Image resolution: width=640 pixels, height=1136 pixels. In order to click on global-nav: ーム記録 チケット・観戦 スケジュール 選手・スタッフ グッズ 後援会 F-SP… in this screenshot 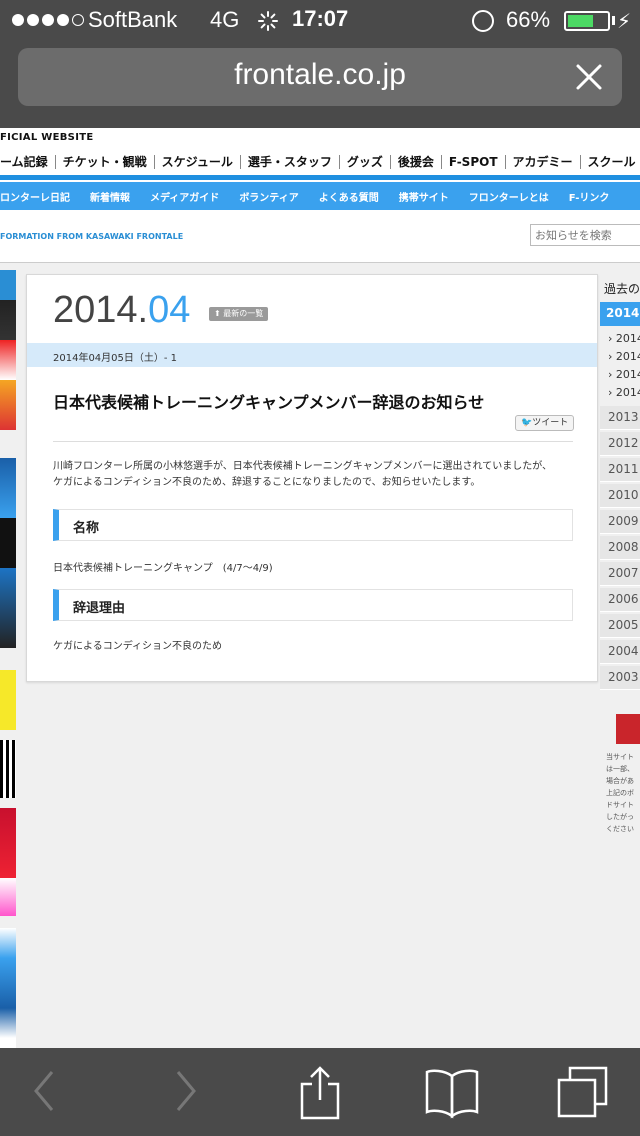, I will do `click(320, 162)`.